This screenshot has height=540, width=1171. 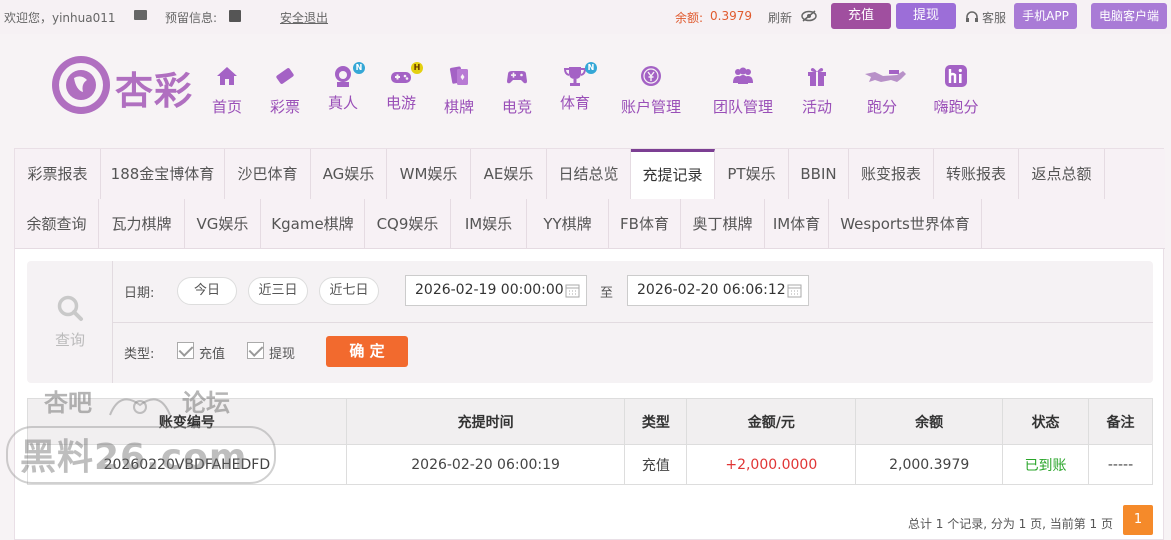 What do you see at coordinates (956, 76) in the screenshot?
I see `hi-icon` at bounding box center [956, 76].